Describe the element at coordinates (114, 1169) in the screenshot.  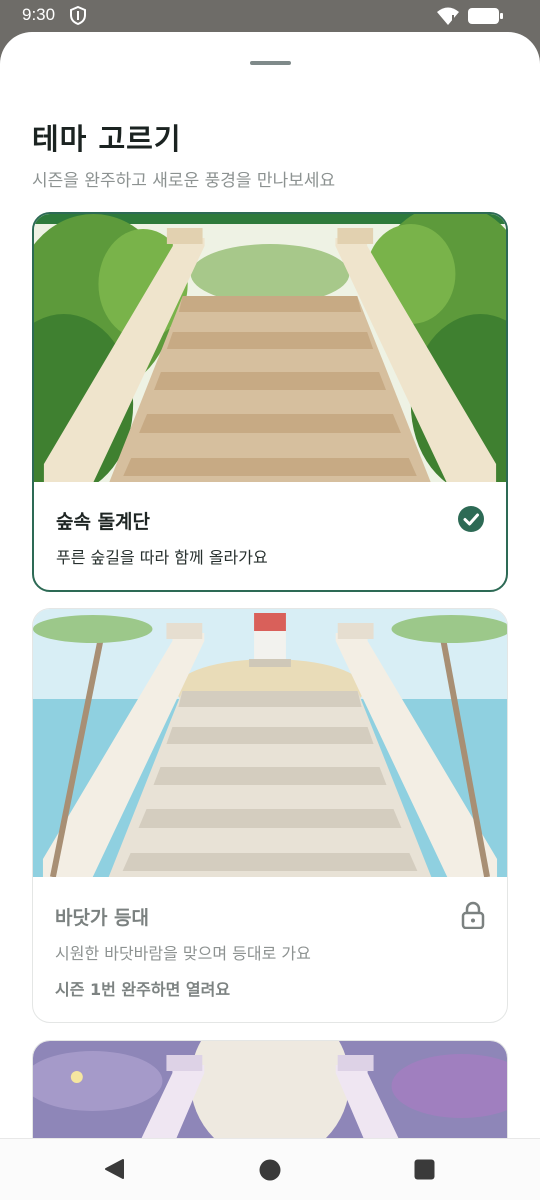
I see `back-icon` at that location.